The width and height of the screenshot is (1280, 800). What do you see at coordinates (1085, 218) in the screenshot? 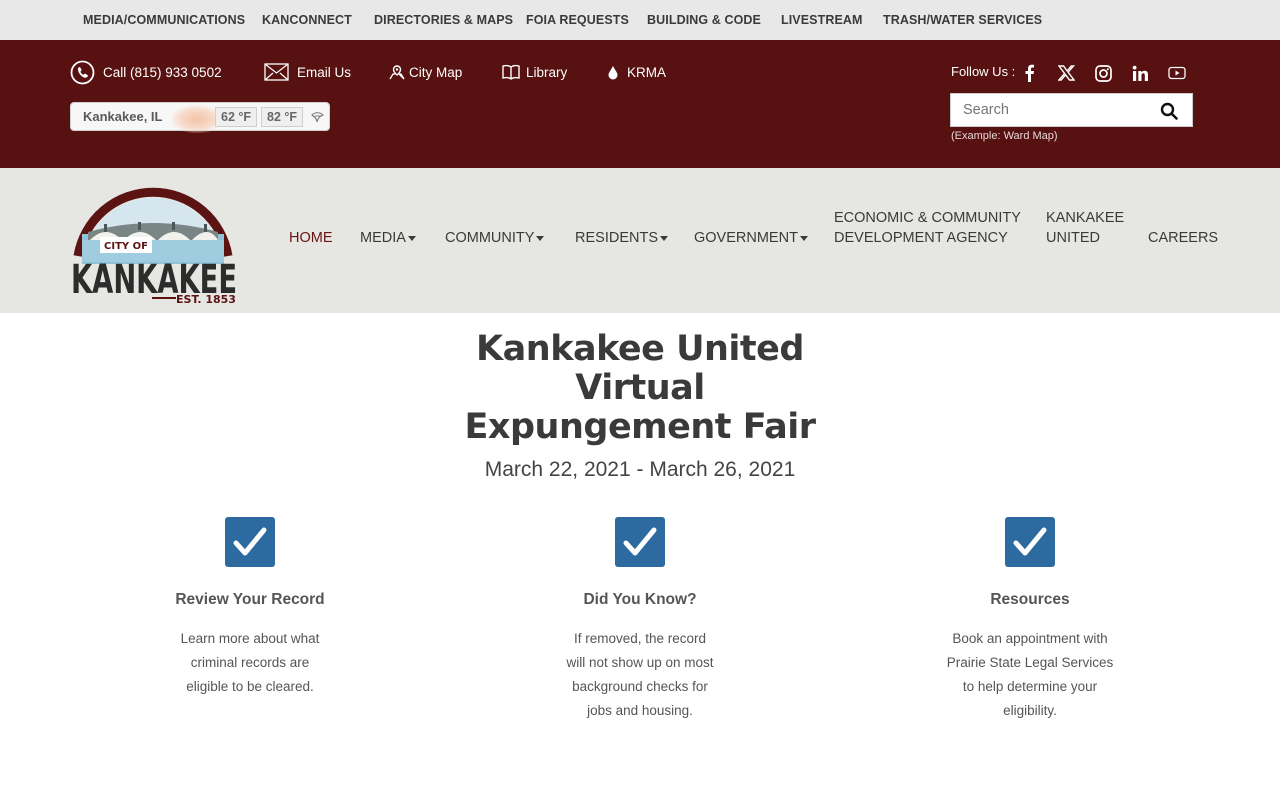
I see `nav-kankakee-united-line1: KANKAKEE` at bounding box center [1085, 218].